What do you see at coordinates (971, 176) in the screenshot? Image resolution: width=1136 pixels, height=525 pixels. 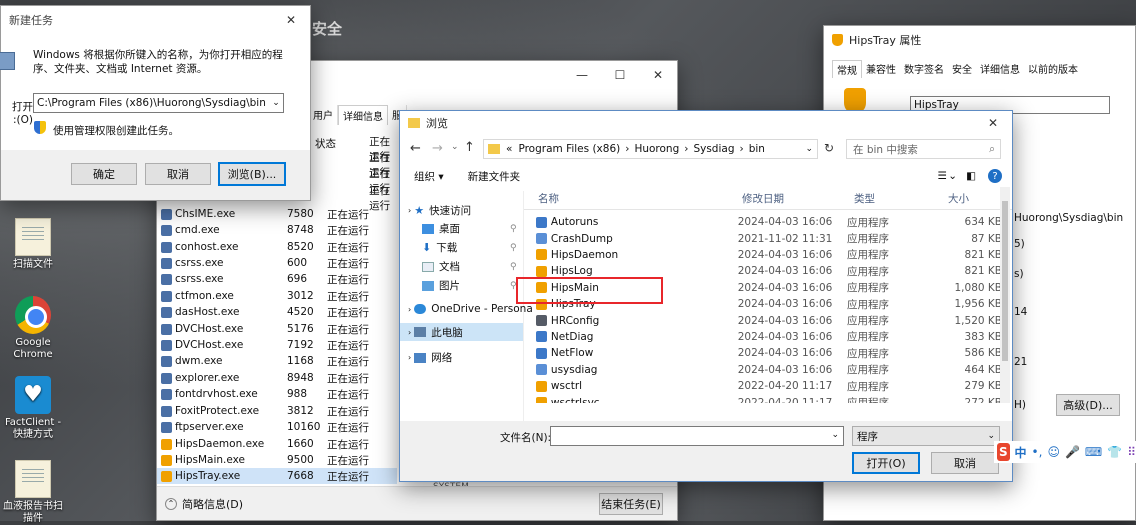 I see `preview-pane-icon: ◧` at bounding box center [971, 176].